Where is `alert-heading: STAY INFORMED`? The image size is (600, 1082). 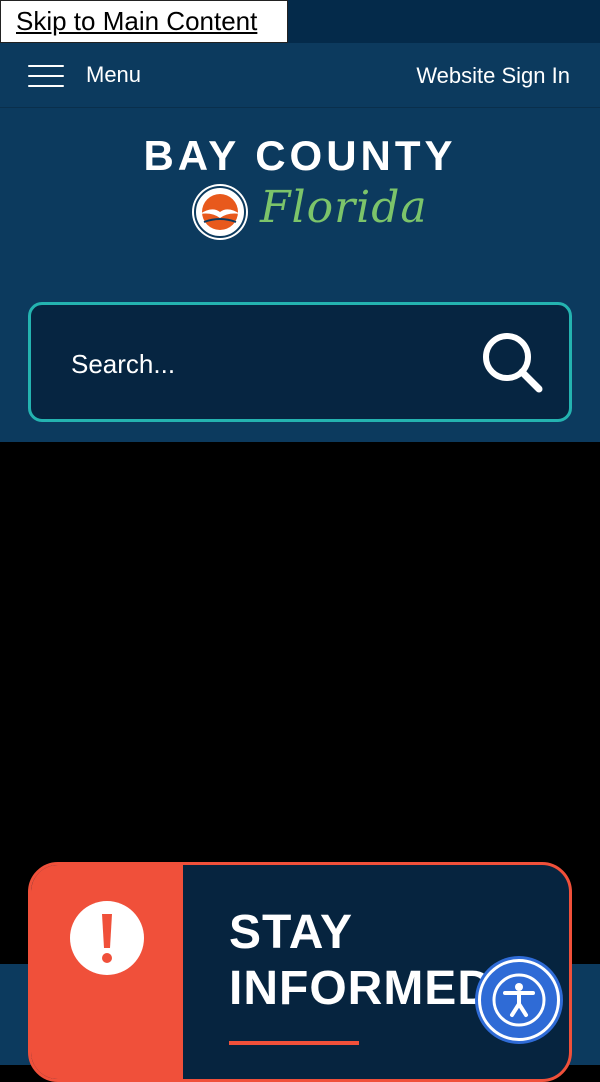 alert-heading: STAY INFORMED is located at coordinates (361, 961).